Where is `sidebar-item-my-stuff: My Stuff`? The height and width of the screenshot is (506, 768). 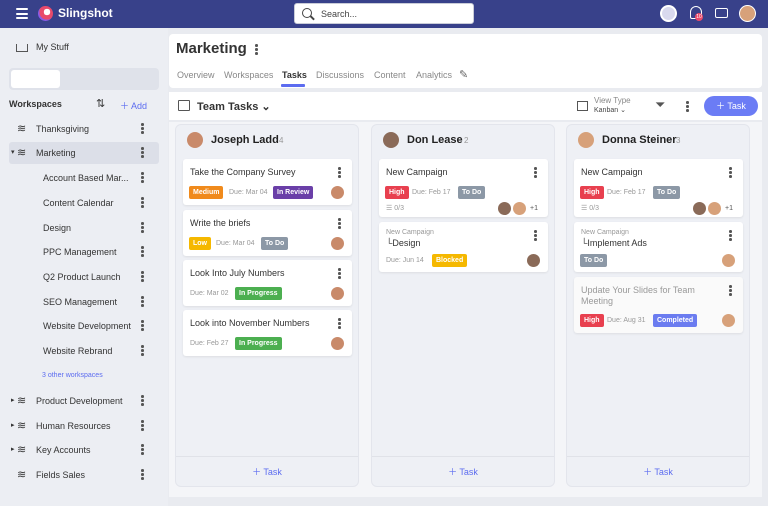
sidebar-item-my-stuff: My Stuff is located at coordinates (84, 47).